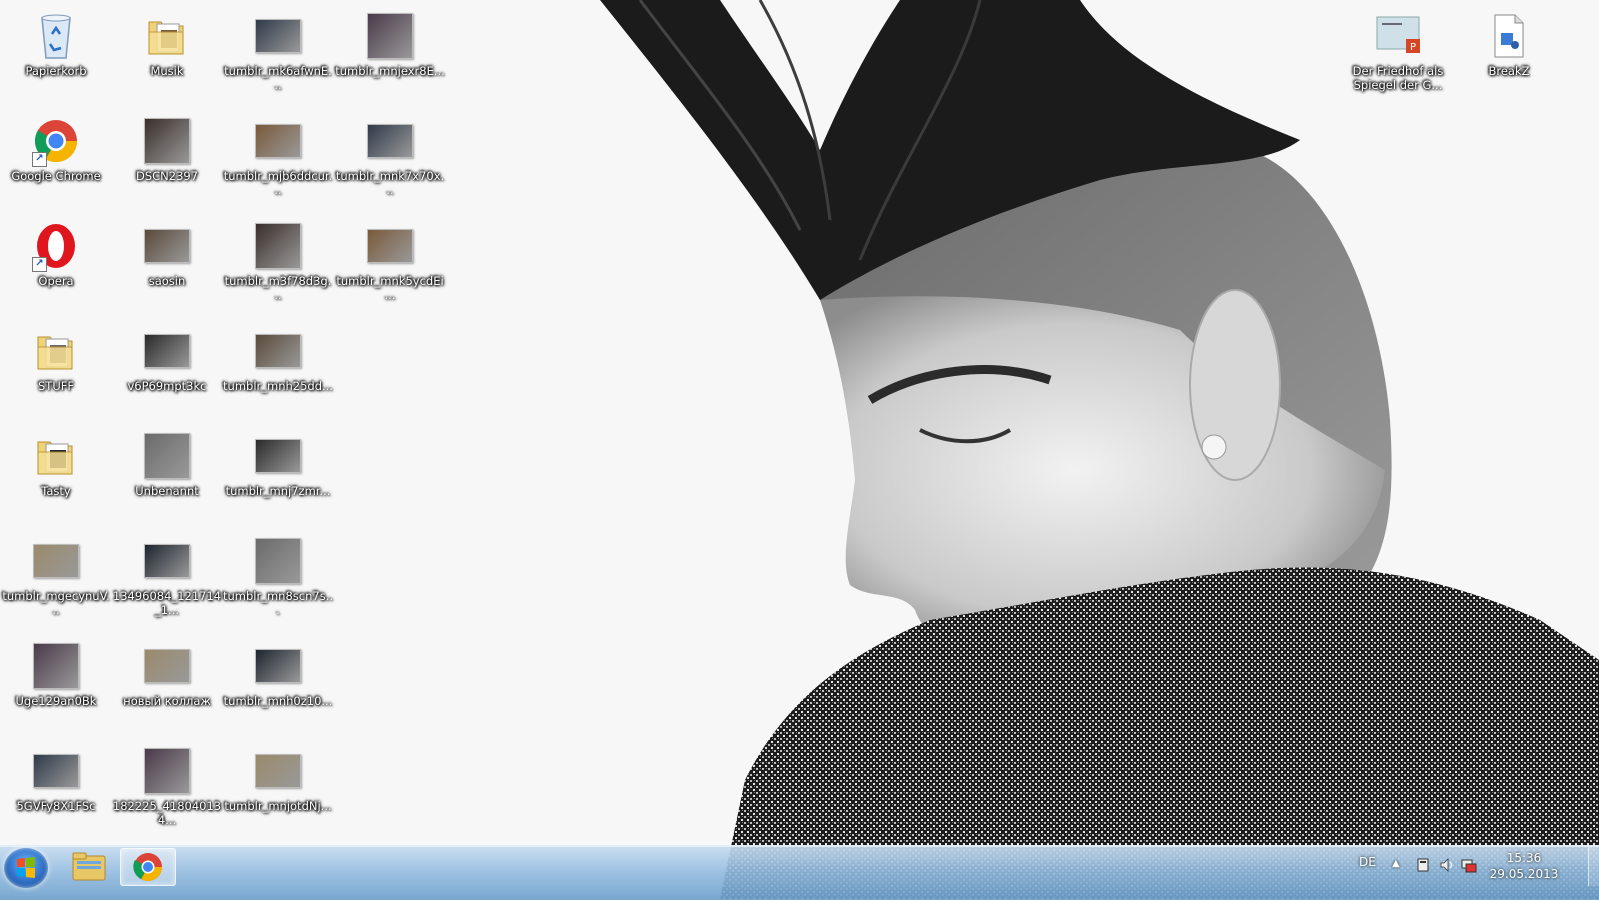 The width and height of the screenshot is (1599, 900). I want to click on desktop-icon: Musik, so click(167, 54).